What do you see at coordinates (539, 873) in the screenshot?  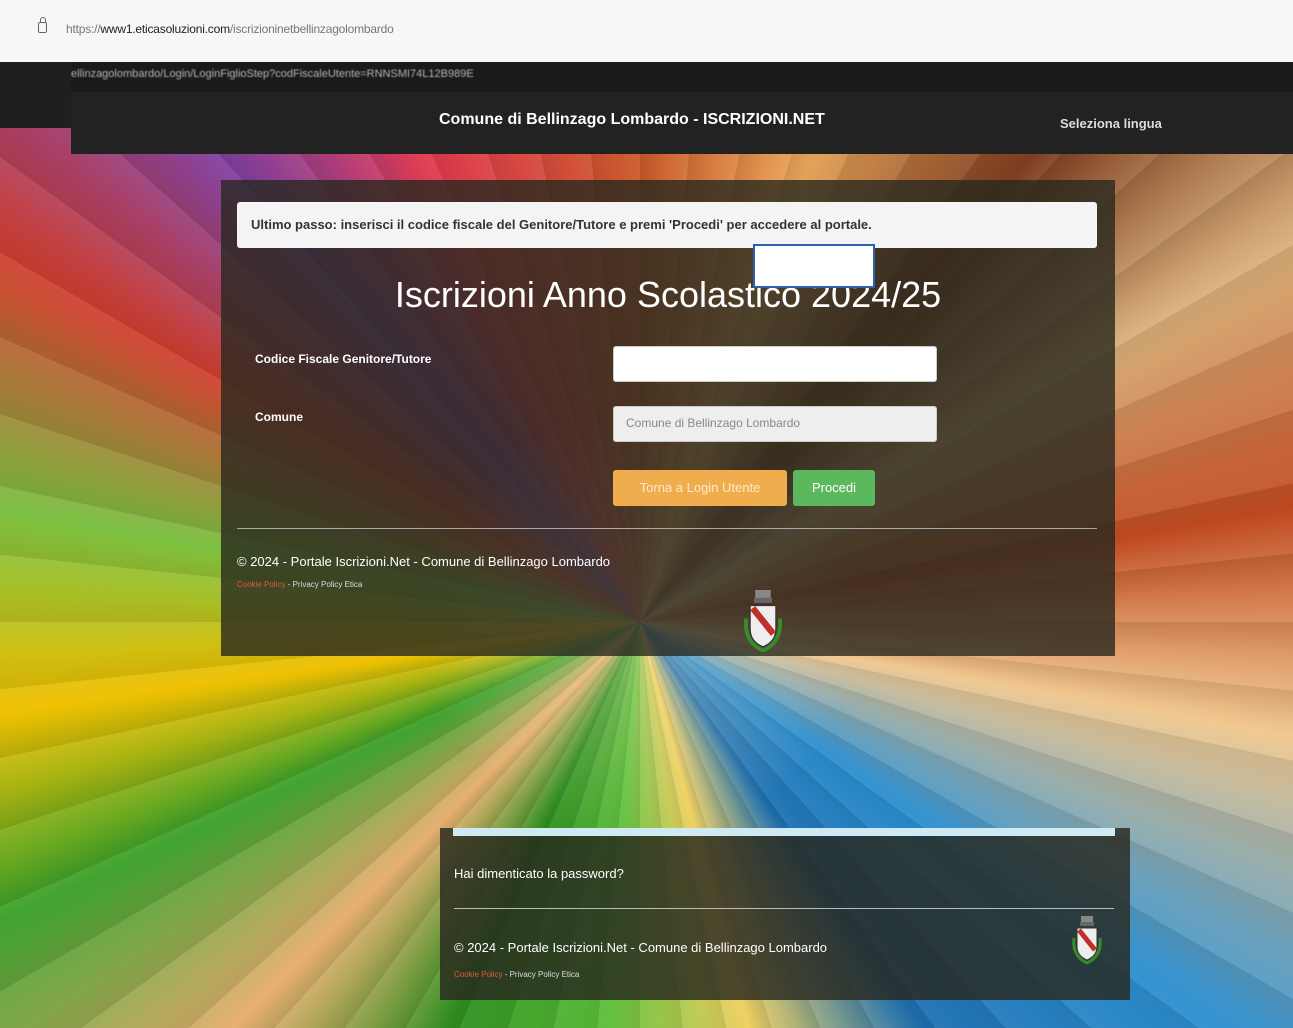 I see `forgot-password-link: Hai dimenticato la password?` at bounding box center [539, 873].